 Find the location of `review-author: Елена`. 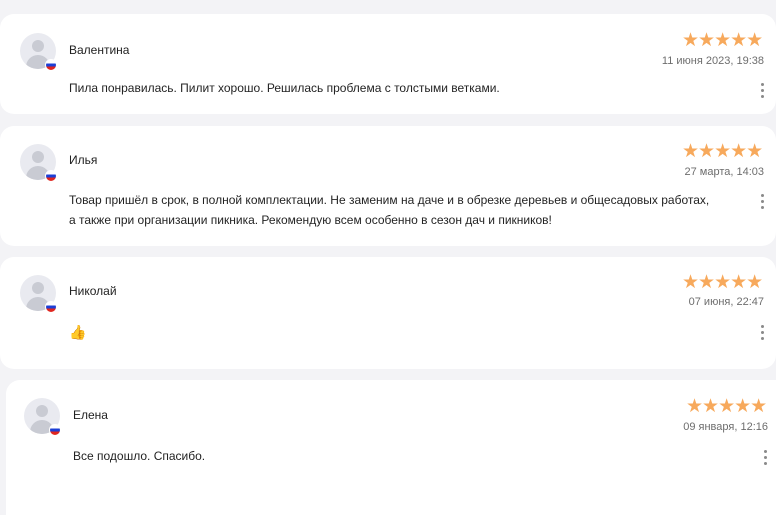

review-author: Елена is located at coordinates (90, 415).